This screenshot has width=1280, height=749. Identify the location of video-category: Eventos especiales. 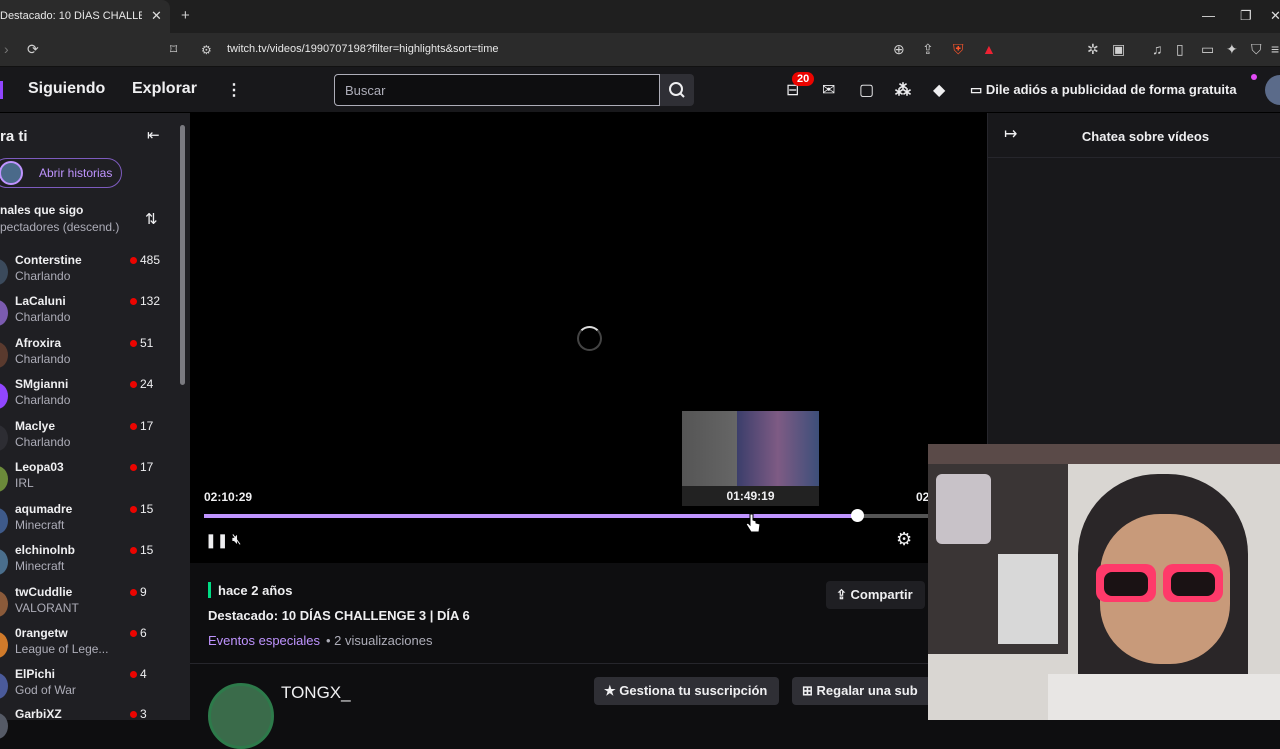
(264, 640).